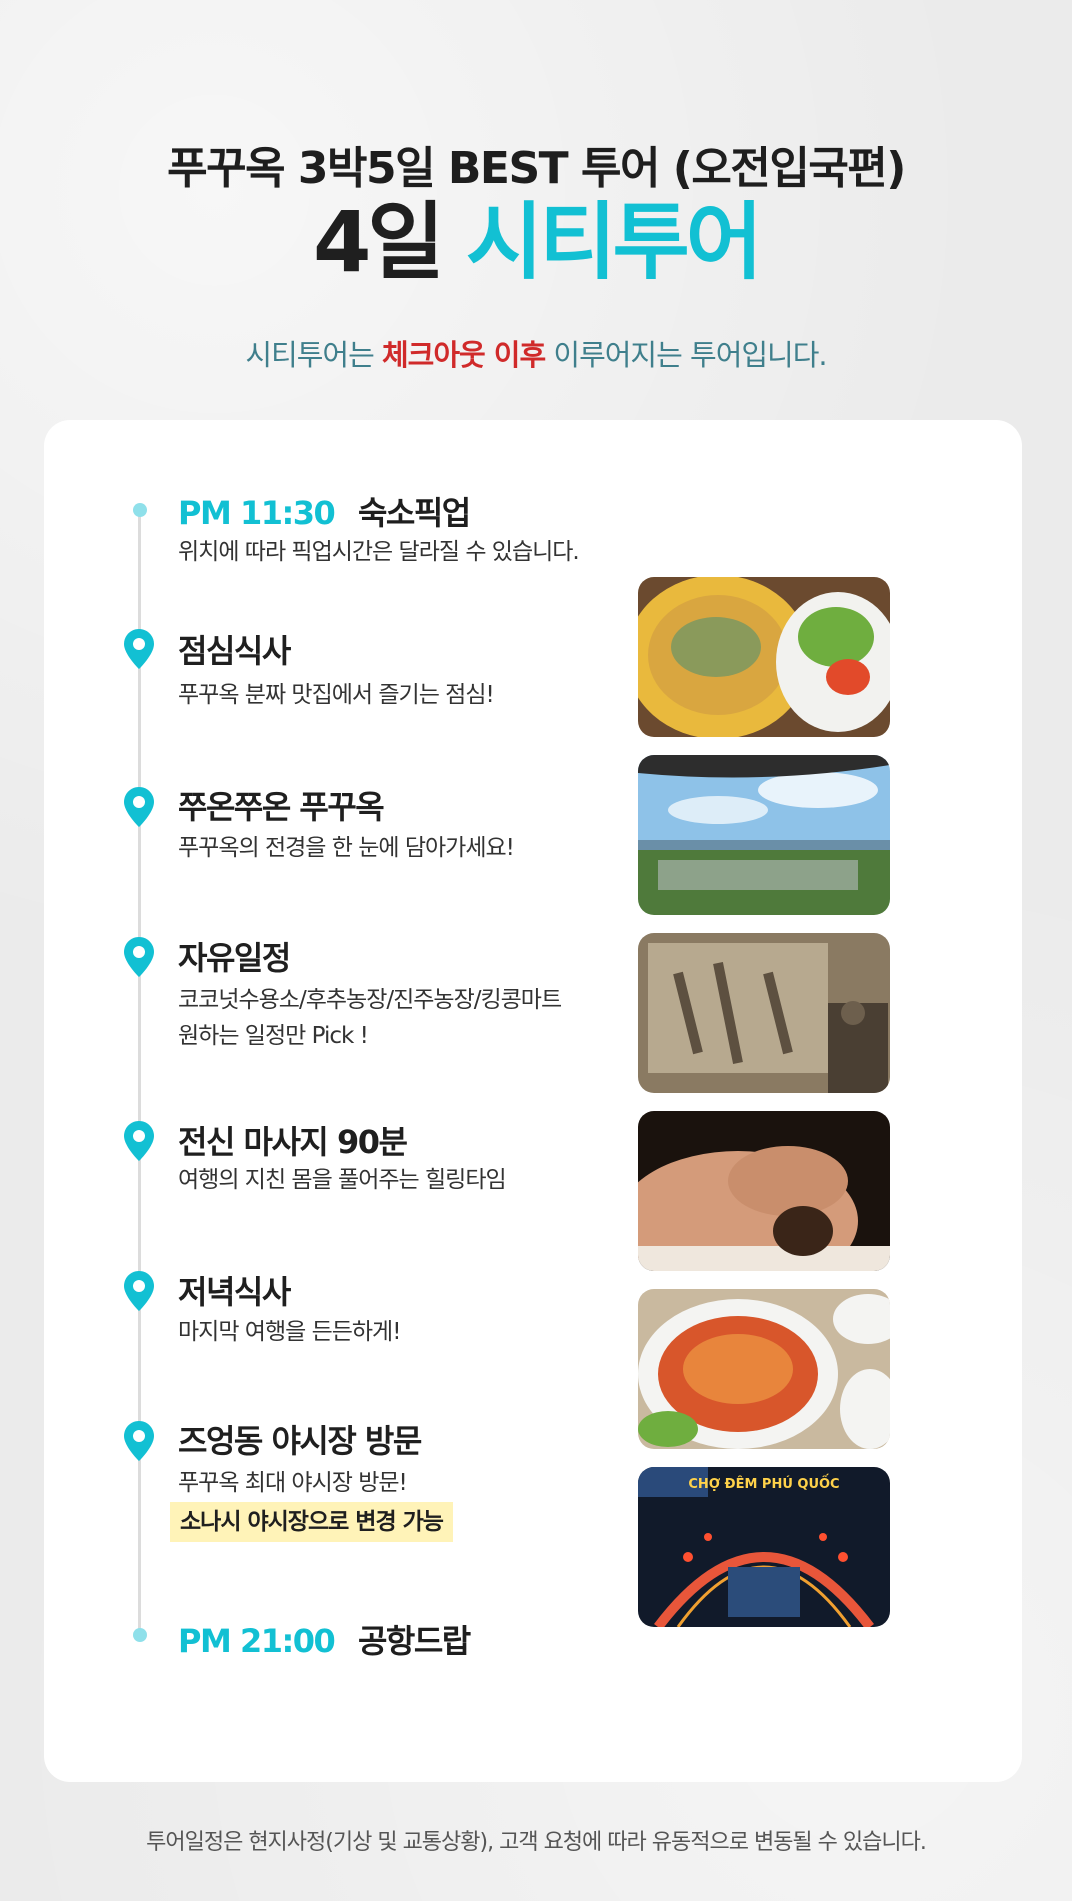  What do you see at coordinates (690, 355) in the screenshot?
I see `notice-suffix: 이루어지는 투어입니다.` at bounding box center [690, 355].